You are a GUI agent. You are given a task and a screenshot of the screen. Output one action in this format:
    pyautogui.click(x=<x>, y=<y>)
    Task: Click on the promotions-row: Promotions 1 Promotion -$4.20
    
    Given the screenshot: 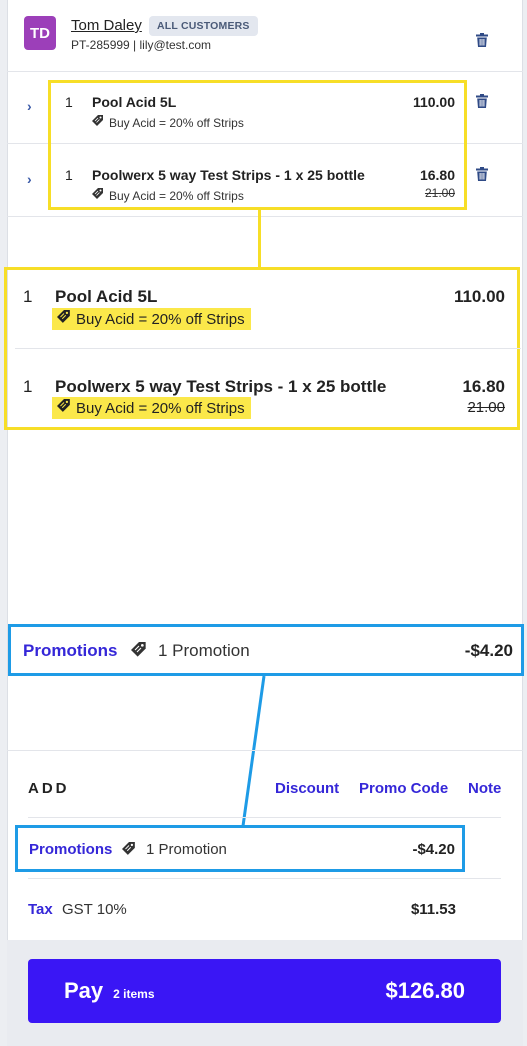 What is the action you would take?
    pyautogui.click(x=240, y=848)
    